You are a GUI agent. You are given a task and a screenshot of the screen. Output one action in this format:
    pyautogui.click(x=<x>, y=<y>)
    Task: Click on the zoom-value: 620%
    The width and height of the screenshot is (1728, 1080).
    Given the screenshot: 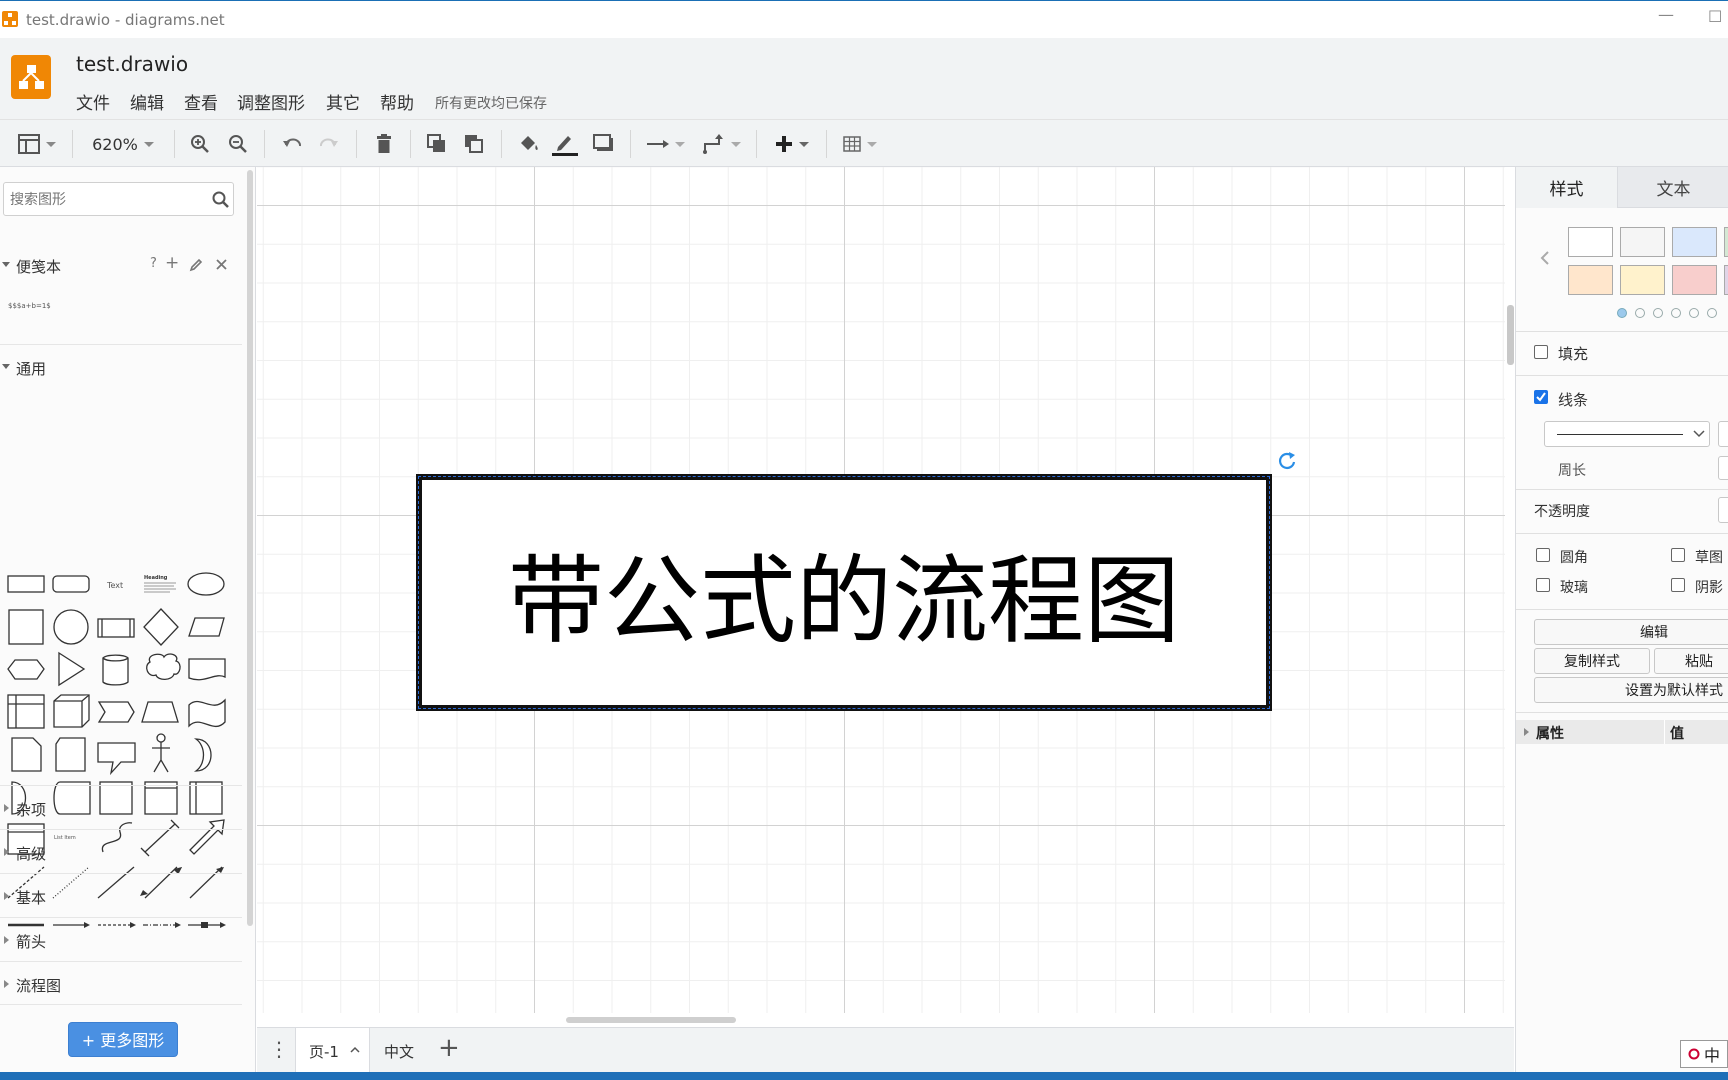 What is the action you would take?
    pyautogui.click(x=115, y=144)
    